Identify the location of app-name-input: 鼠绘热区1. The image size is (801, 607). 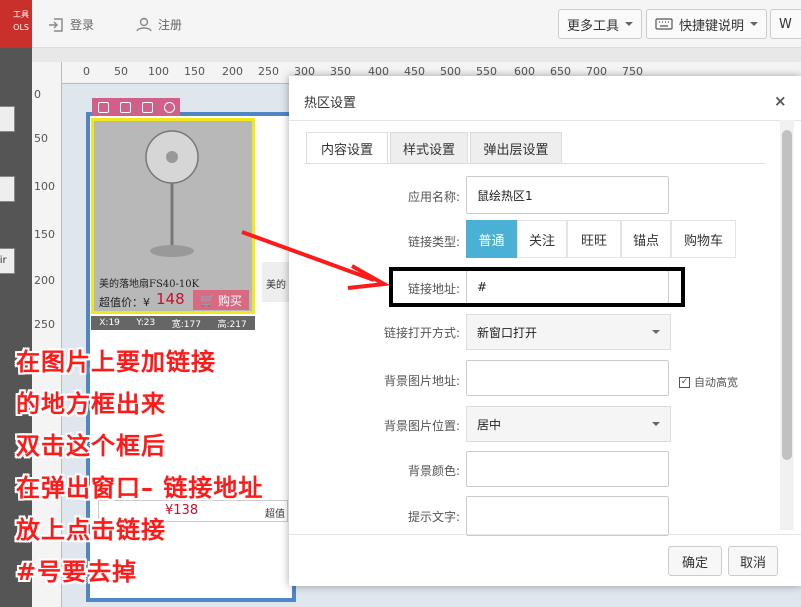
(567, 195).